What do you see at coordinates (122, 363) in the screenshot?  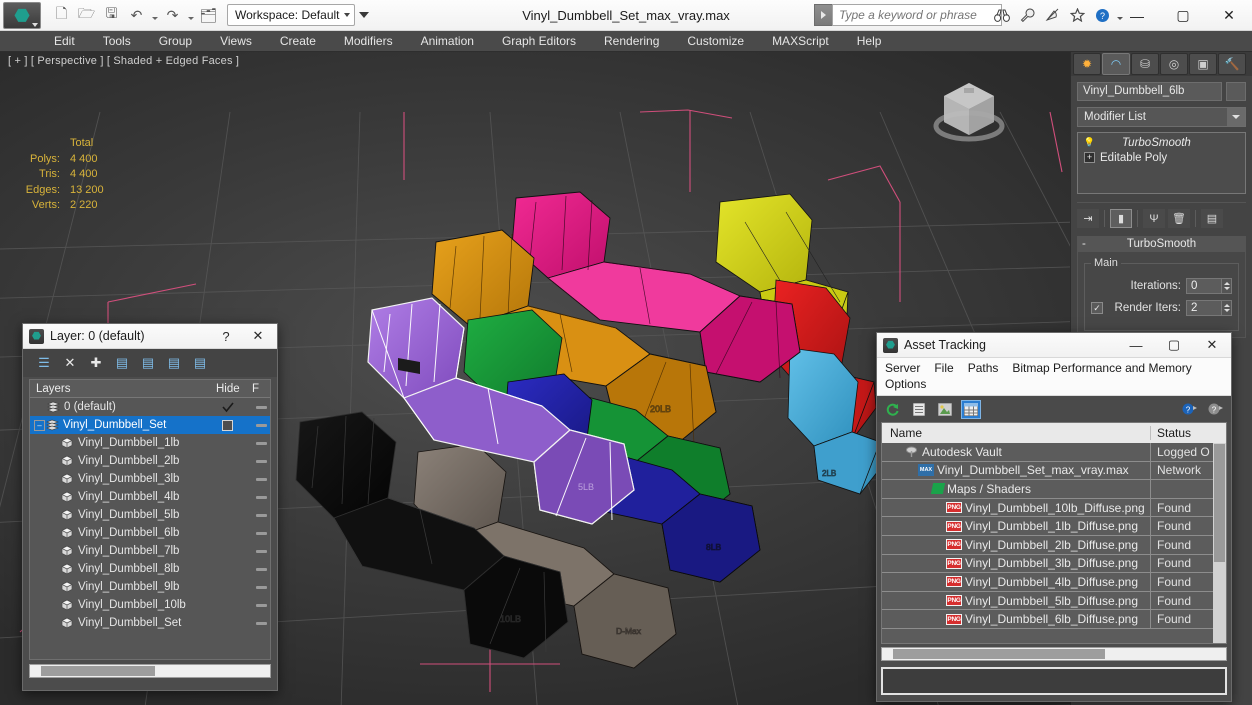 I see `select-objects-in-layer-button: ▤` at bounding box center [122, 363].